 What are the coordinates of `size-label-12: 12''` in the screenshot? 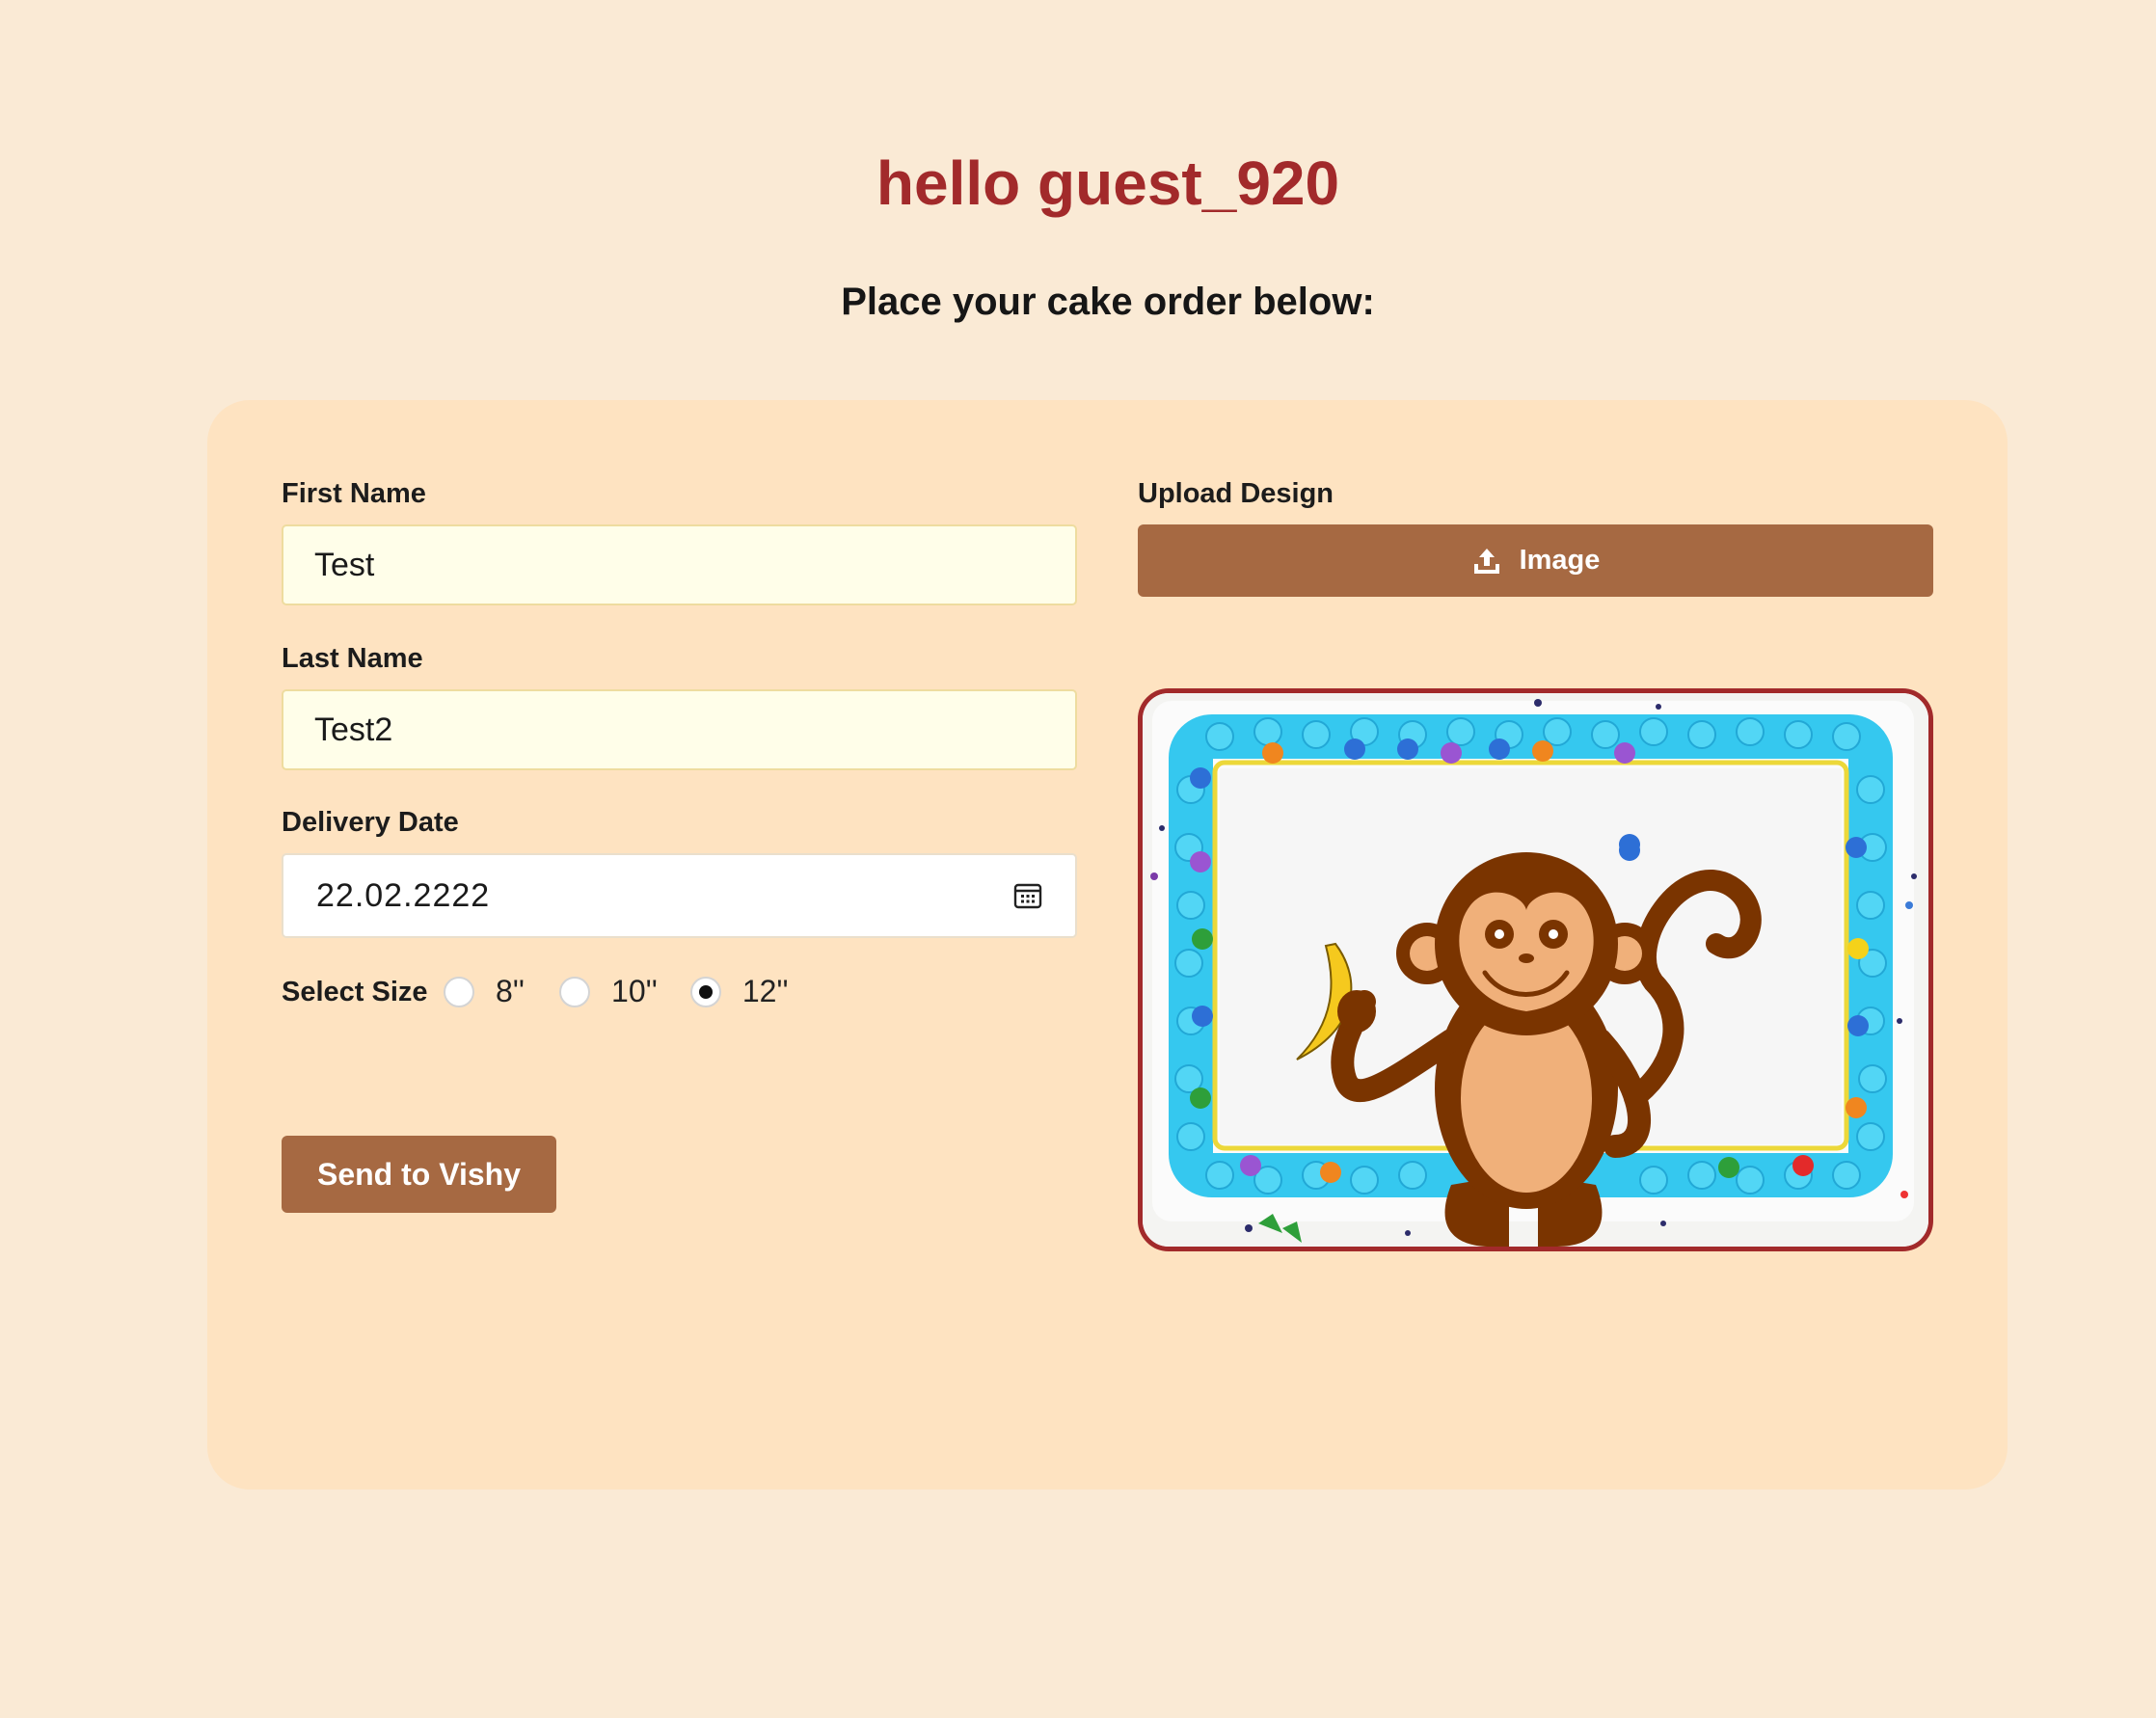 It's located at (765, 991).